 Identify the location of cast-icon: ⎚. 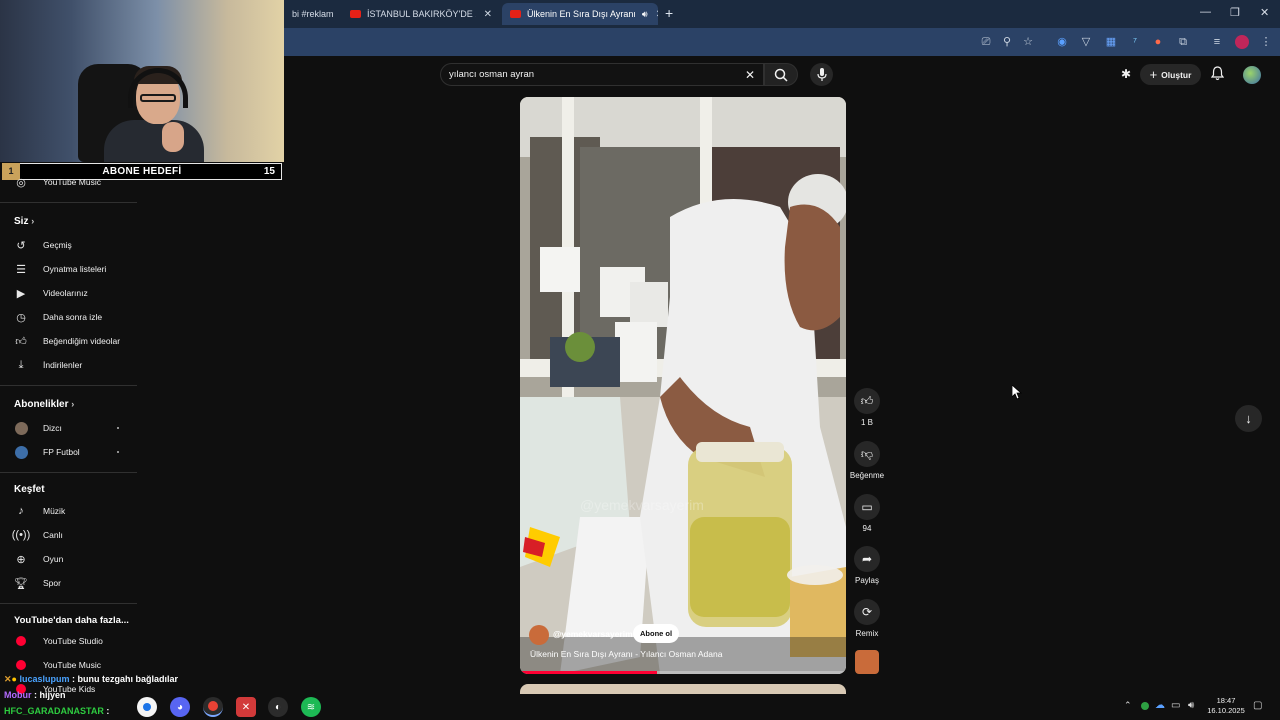
(986, 42).